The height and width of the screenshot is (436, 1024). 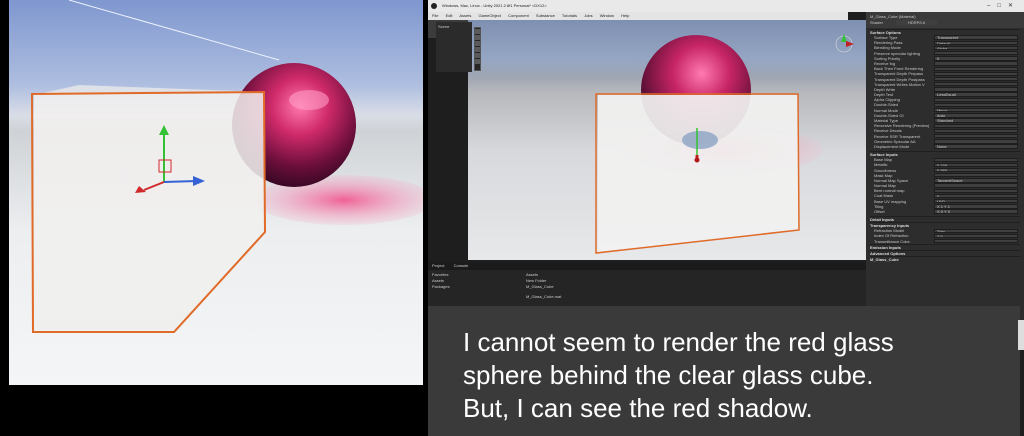 I want to click on project-files: Assets New Folder M_Glass_Cube, so click(x=691, y=281).